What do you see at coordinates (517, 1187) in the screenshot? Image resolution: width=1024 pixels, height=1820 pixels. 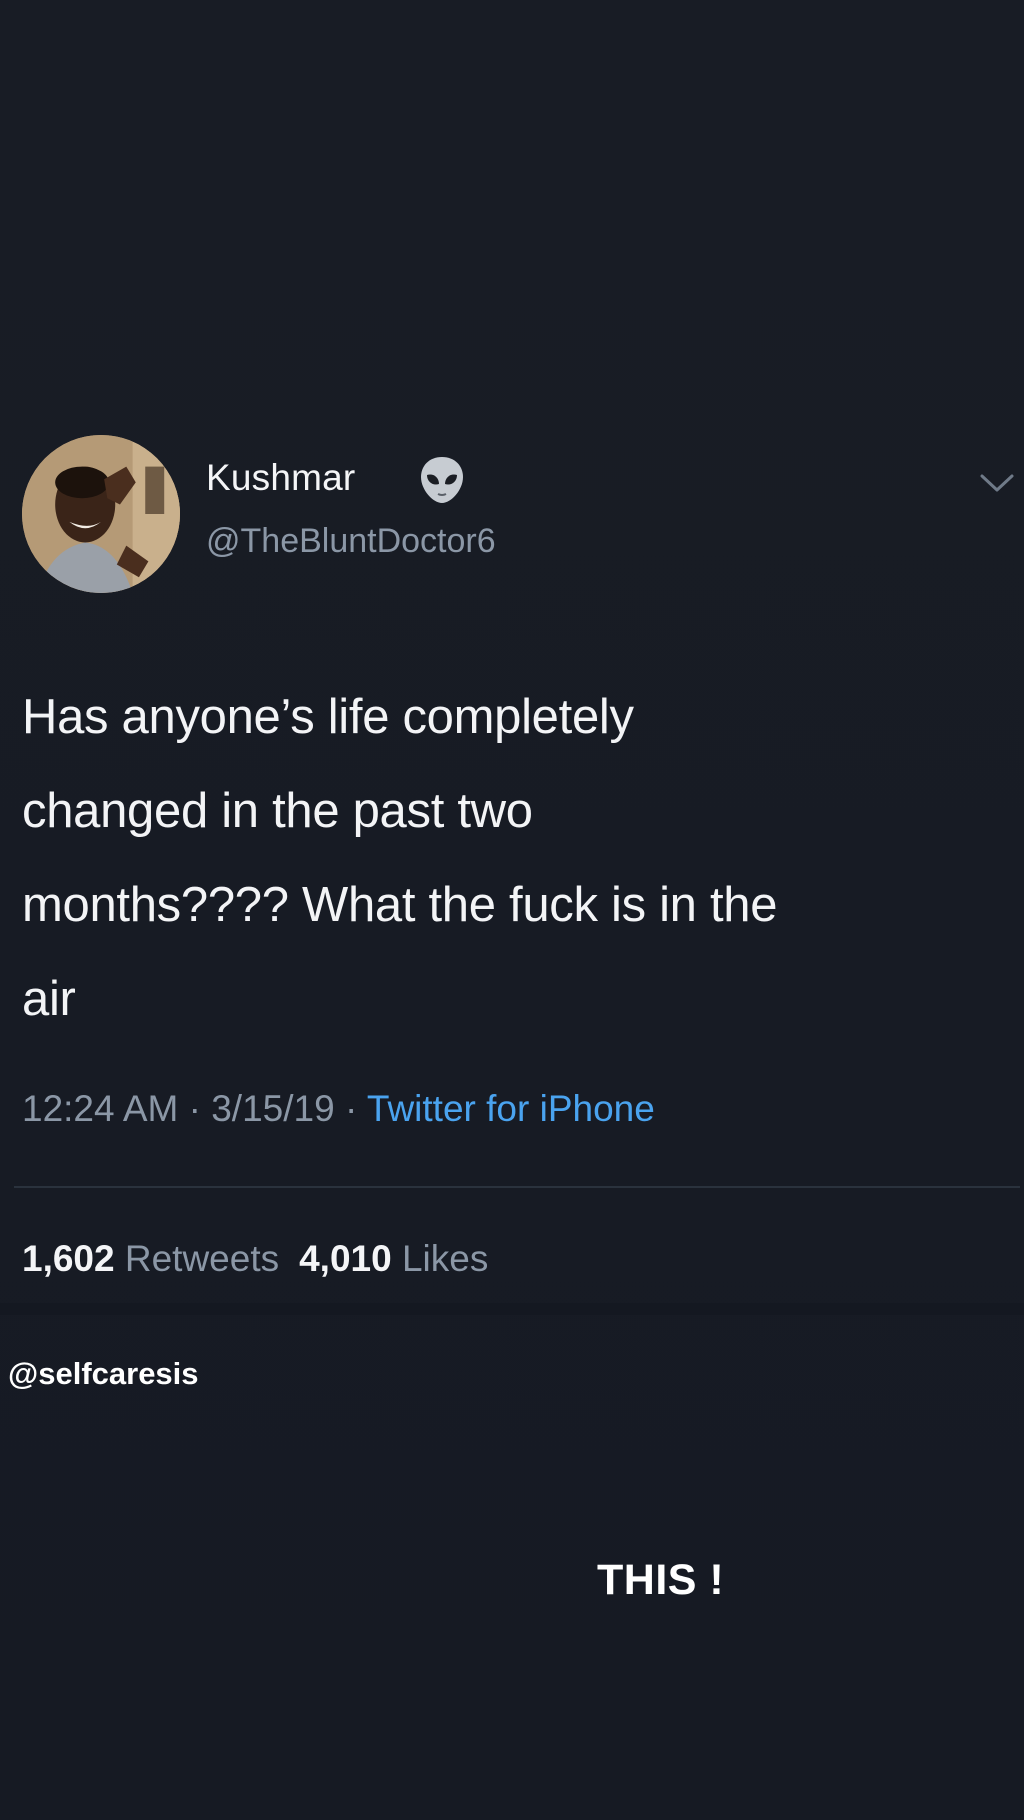 I see `divider` at bounding box center [517, 1187].